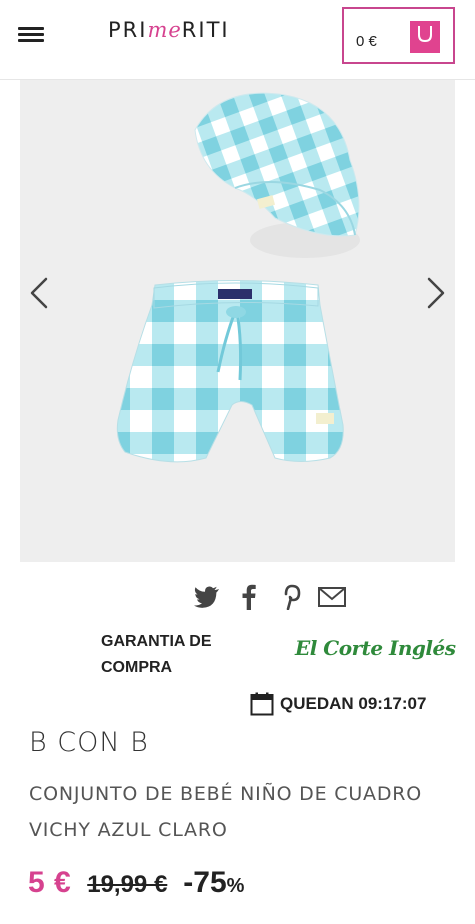 The width and height of the screenshot is (475, 924). I want to click on discount-symbol: %, so click(235, 886).